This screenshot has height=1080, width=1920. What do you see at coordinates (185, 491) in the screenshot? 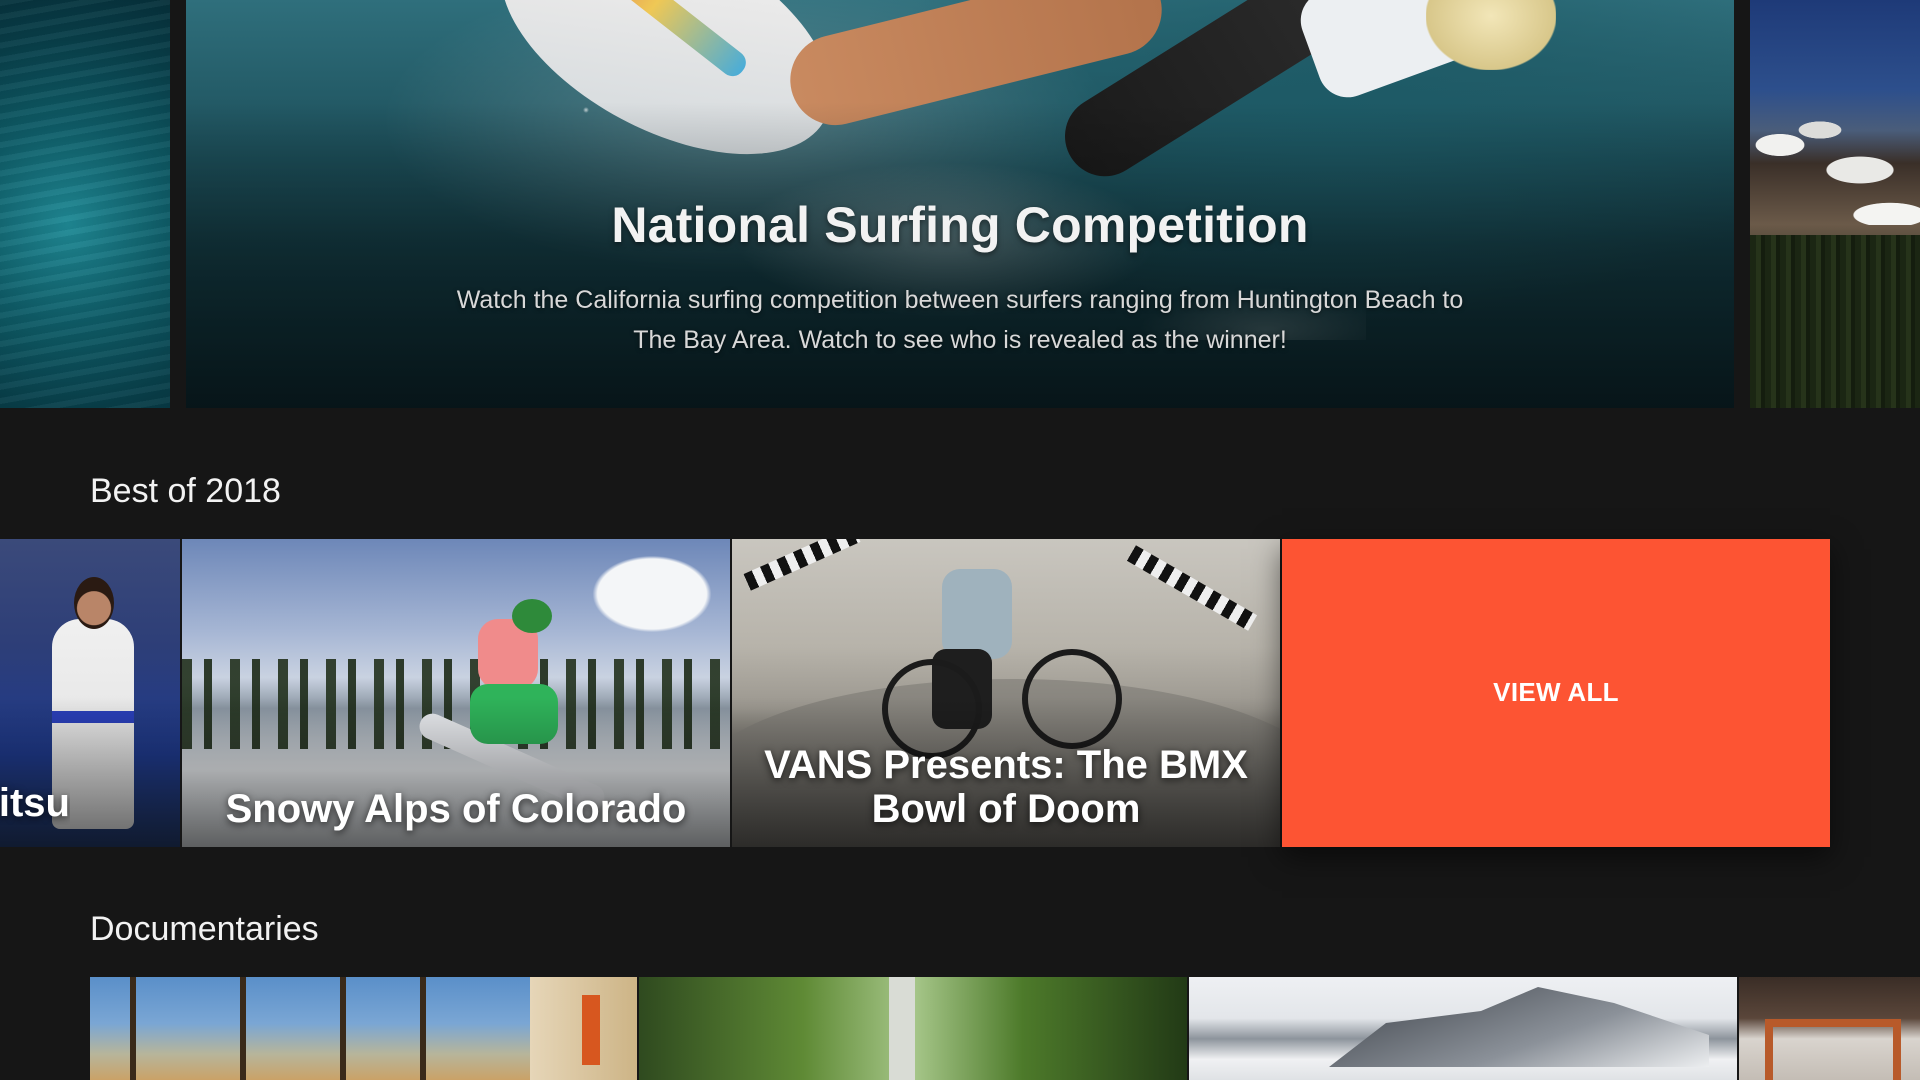
I see `row-title-best-of-2018: Best of 2018` at bounding box center [185, 491].